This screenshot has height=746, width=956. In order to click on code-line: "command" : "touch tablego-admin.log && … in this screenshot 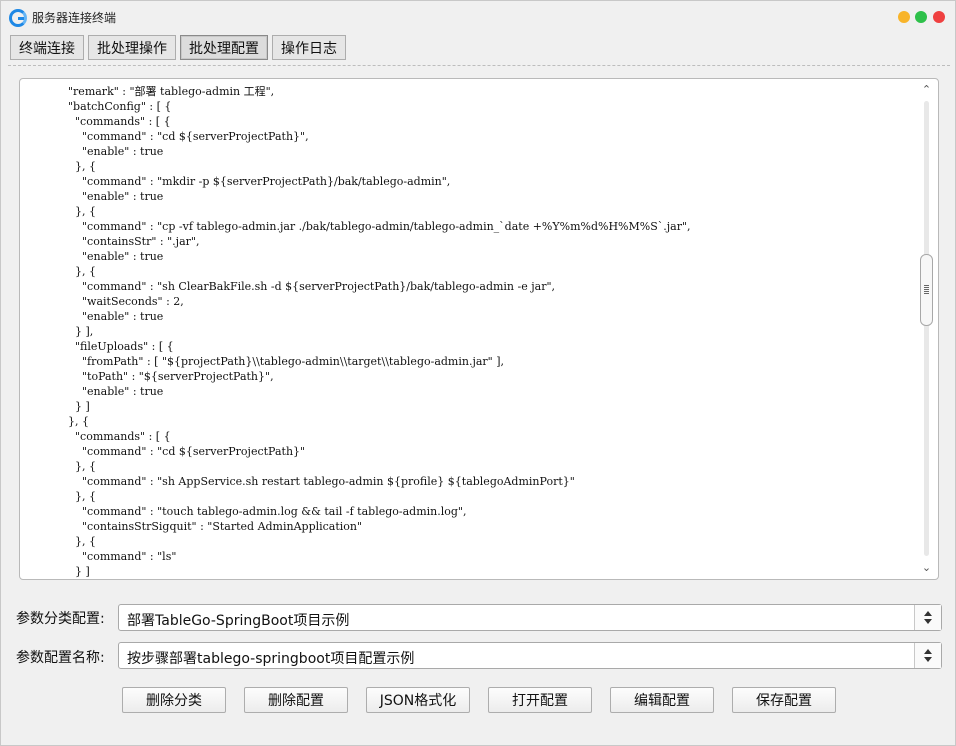, I will do `click(264, 511)`.